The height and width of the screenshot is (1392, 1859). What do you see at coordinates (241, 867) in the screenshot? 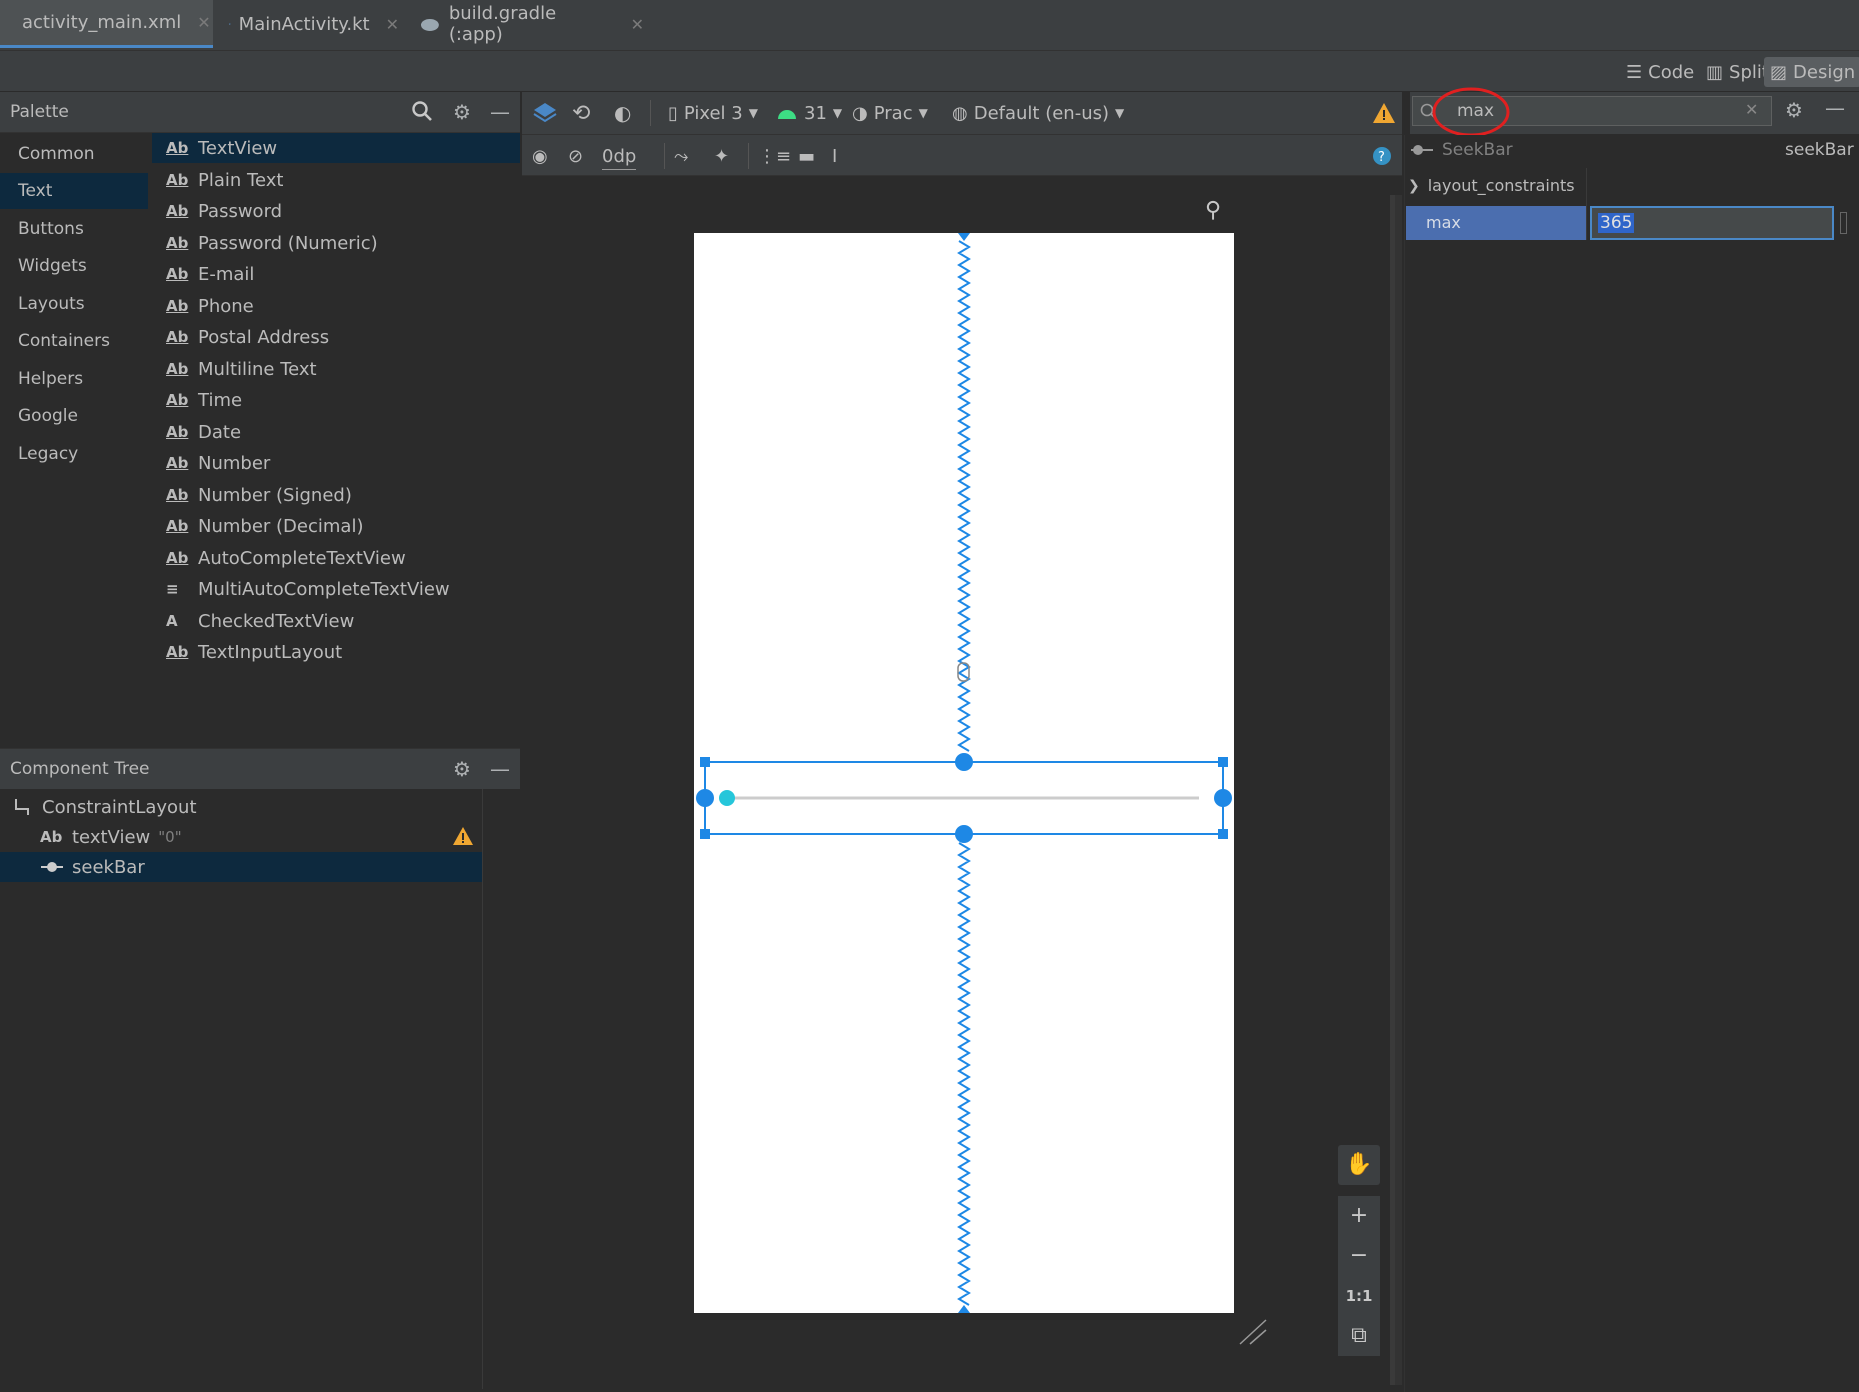
I see `tree-item-seekbar: seekBar` at bounding box center [241, 867].